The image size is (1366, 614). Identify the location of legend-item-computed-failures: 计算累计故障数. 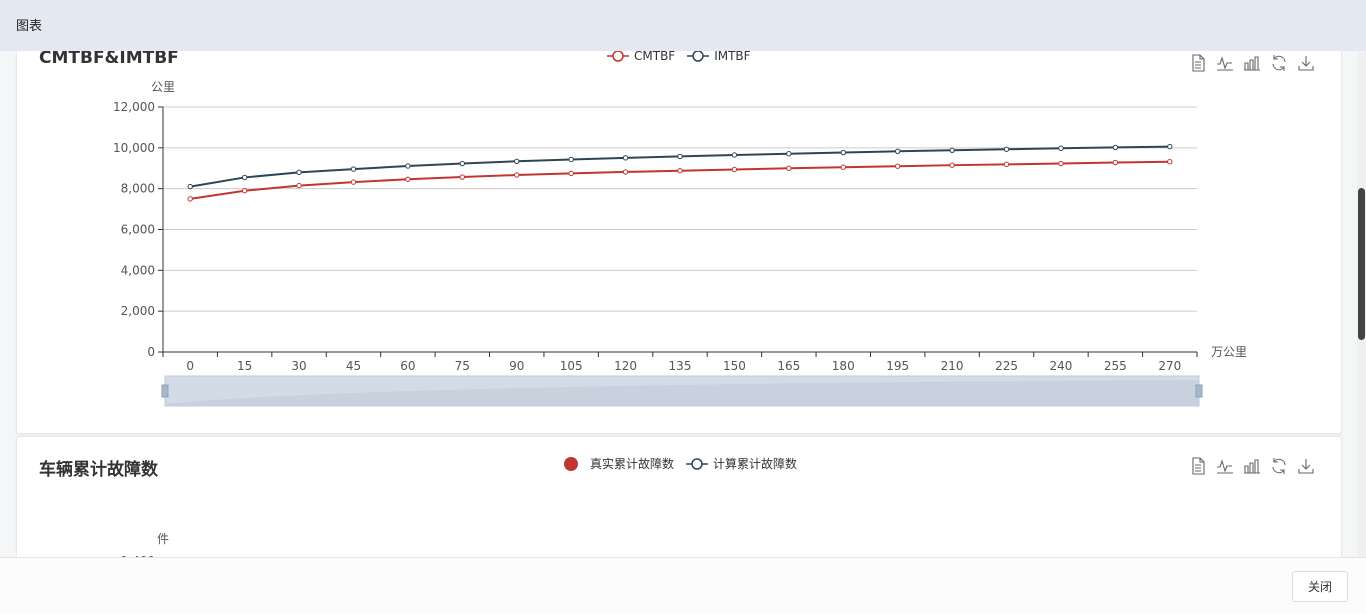
(741, 463).